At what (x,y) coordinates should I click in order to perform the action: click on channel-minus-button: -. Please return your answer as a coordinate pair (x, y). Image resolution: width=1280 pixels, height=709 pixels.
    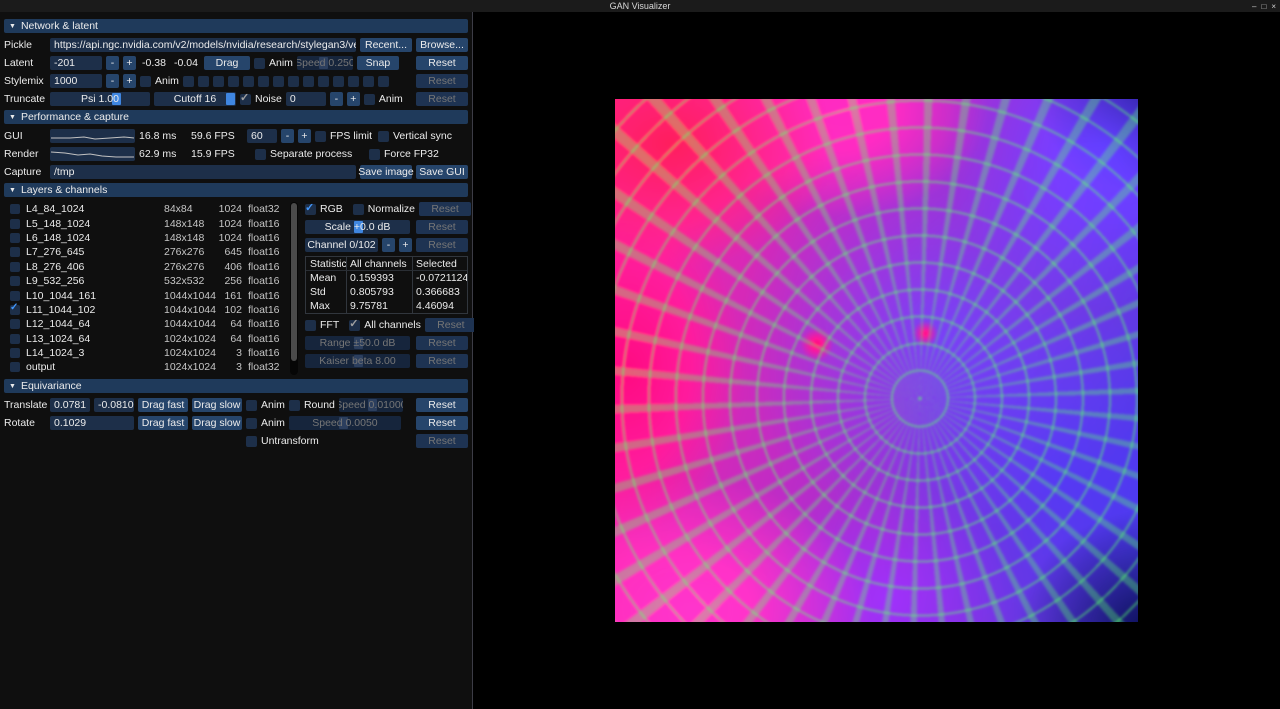
    Looking at the image, I should click on (388, 245).